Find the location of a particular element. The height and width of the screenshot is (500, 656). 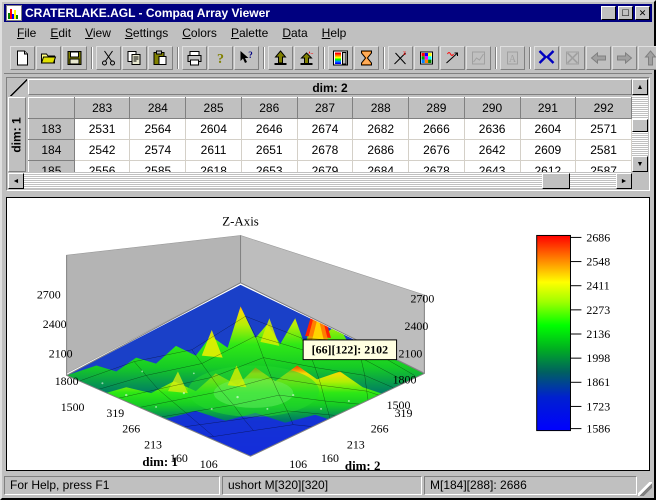

grid-cell: 2581 is located at coordinates (603, 150).